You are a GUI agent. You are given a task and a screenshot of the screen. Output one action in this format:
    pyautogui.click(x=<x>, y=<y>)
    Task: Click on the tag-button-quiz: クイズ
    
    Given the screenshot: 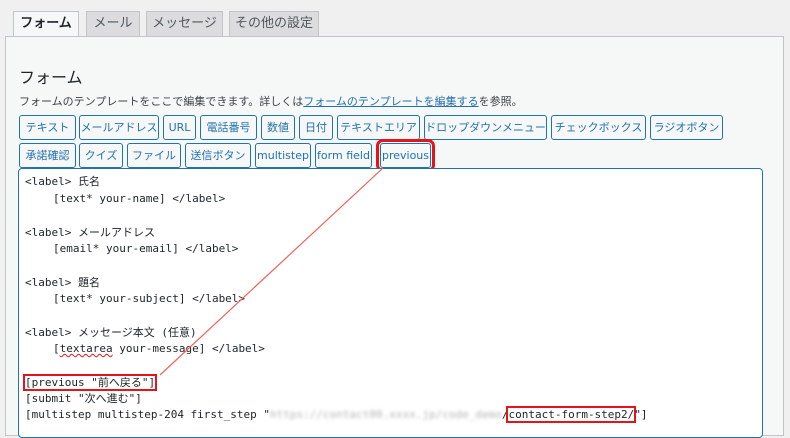 What is the action you would take?
    pyautogui.click(x=101, y=155)
    